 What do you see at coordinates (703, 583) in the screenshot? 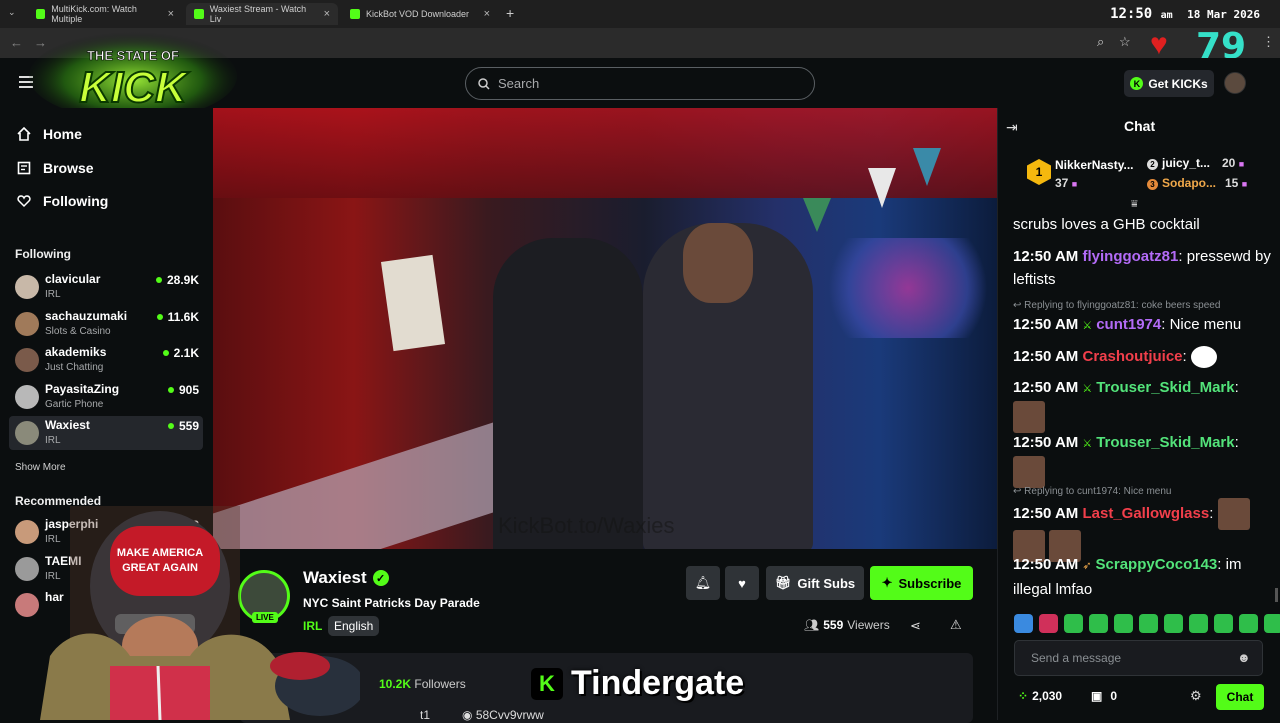
I see `notification-bell-button: 🔔︎` at bounding box center [703, 583].